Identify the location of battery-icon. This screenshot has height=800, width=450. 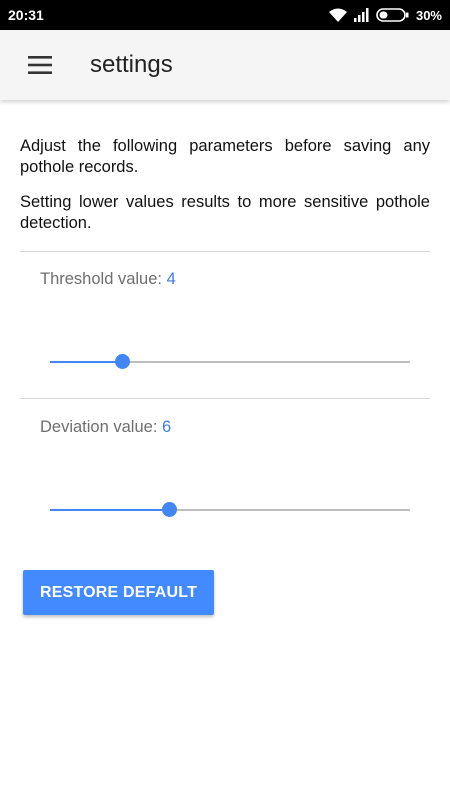
(393, 15).